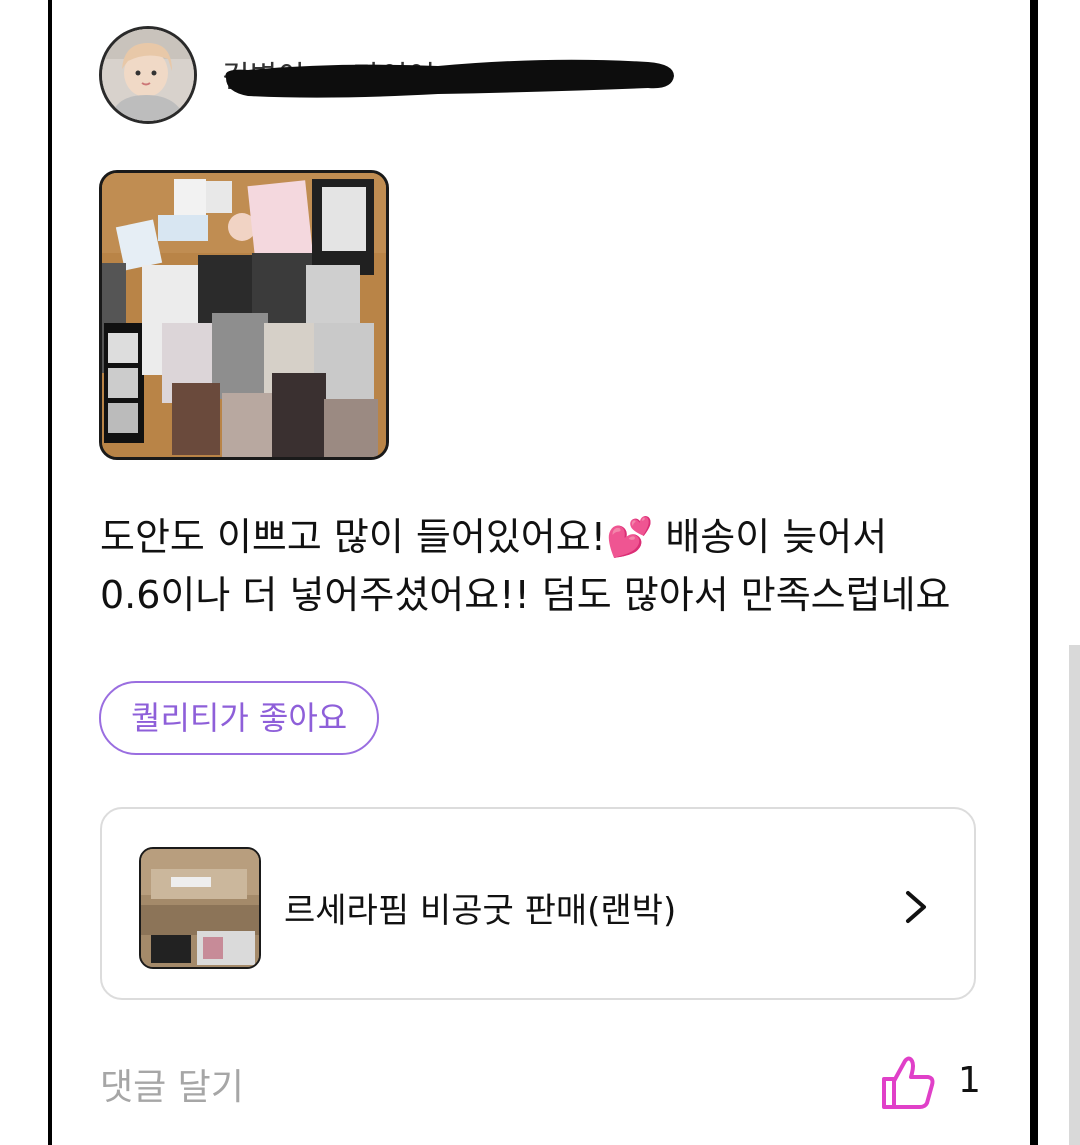 Image resolution: width=1080 pixels, height=1145 pixels. What do you see at coordinates (50, 572) in the screenshot?
I see `frame-left-border` at bounding box center [50, 572].